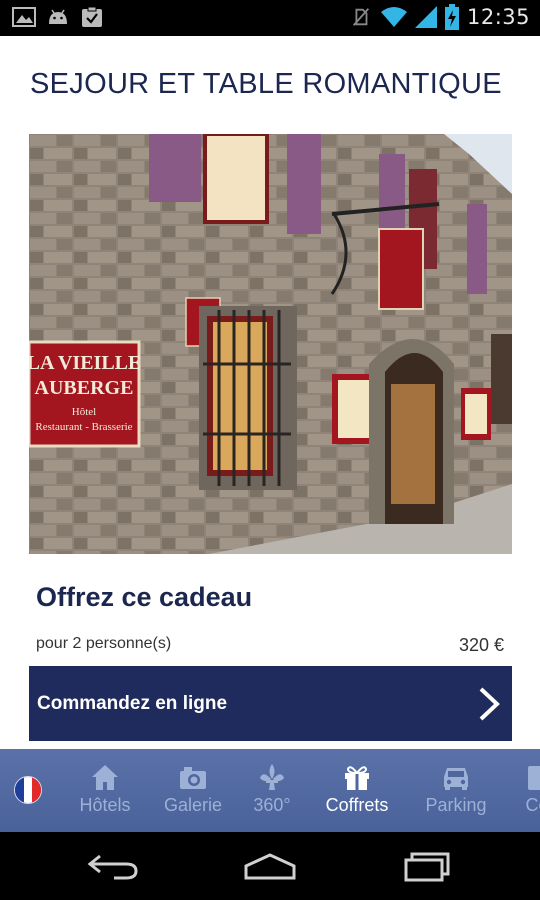  Describe the element at coordinates (24, 17) in the screenshot. I see `image-icon` at that location.